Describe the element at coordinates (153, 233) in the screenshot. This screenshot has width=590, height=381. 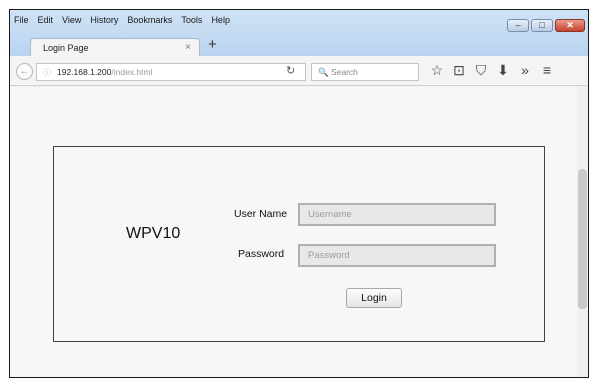
I see `product-name: WPV10` at that location.